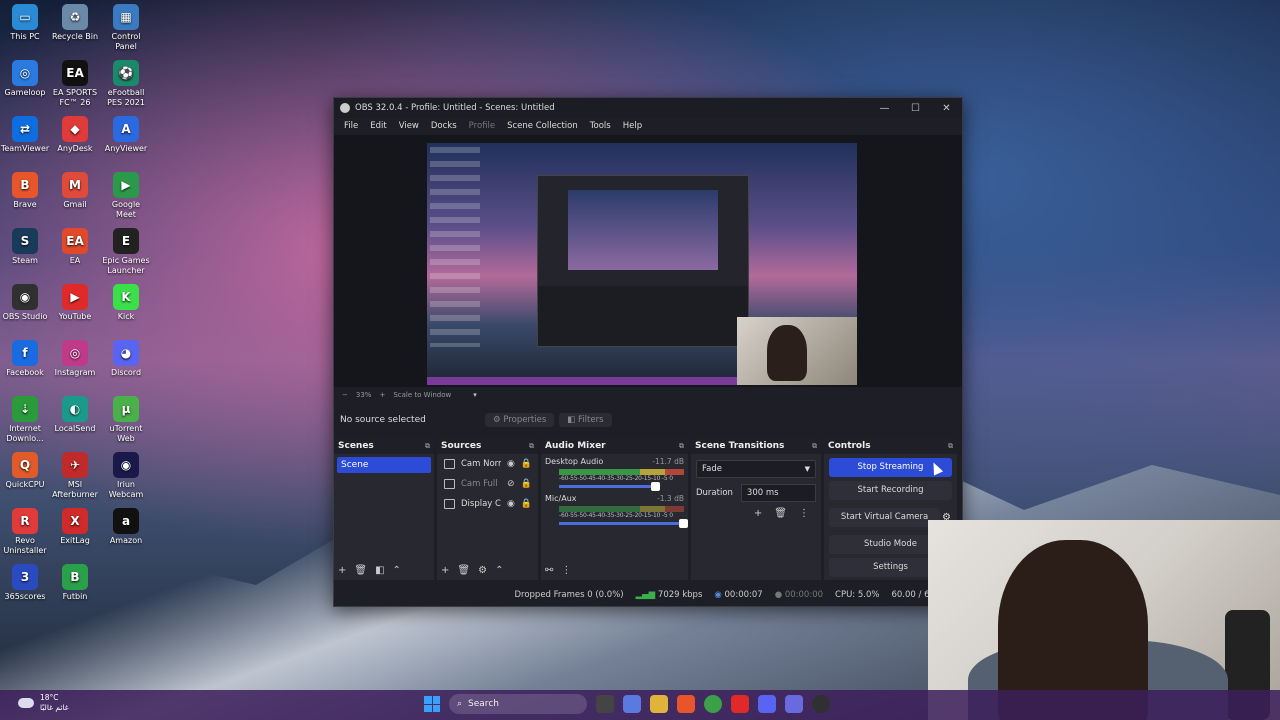 Image resolution: width=1280 pixels, height=720 pixels. What do you see at coordinates (25, 23) in the screenshot?
I see `desktop-icon: ▭ This PC` at bounding box center [25, 23].